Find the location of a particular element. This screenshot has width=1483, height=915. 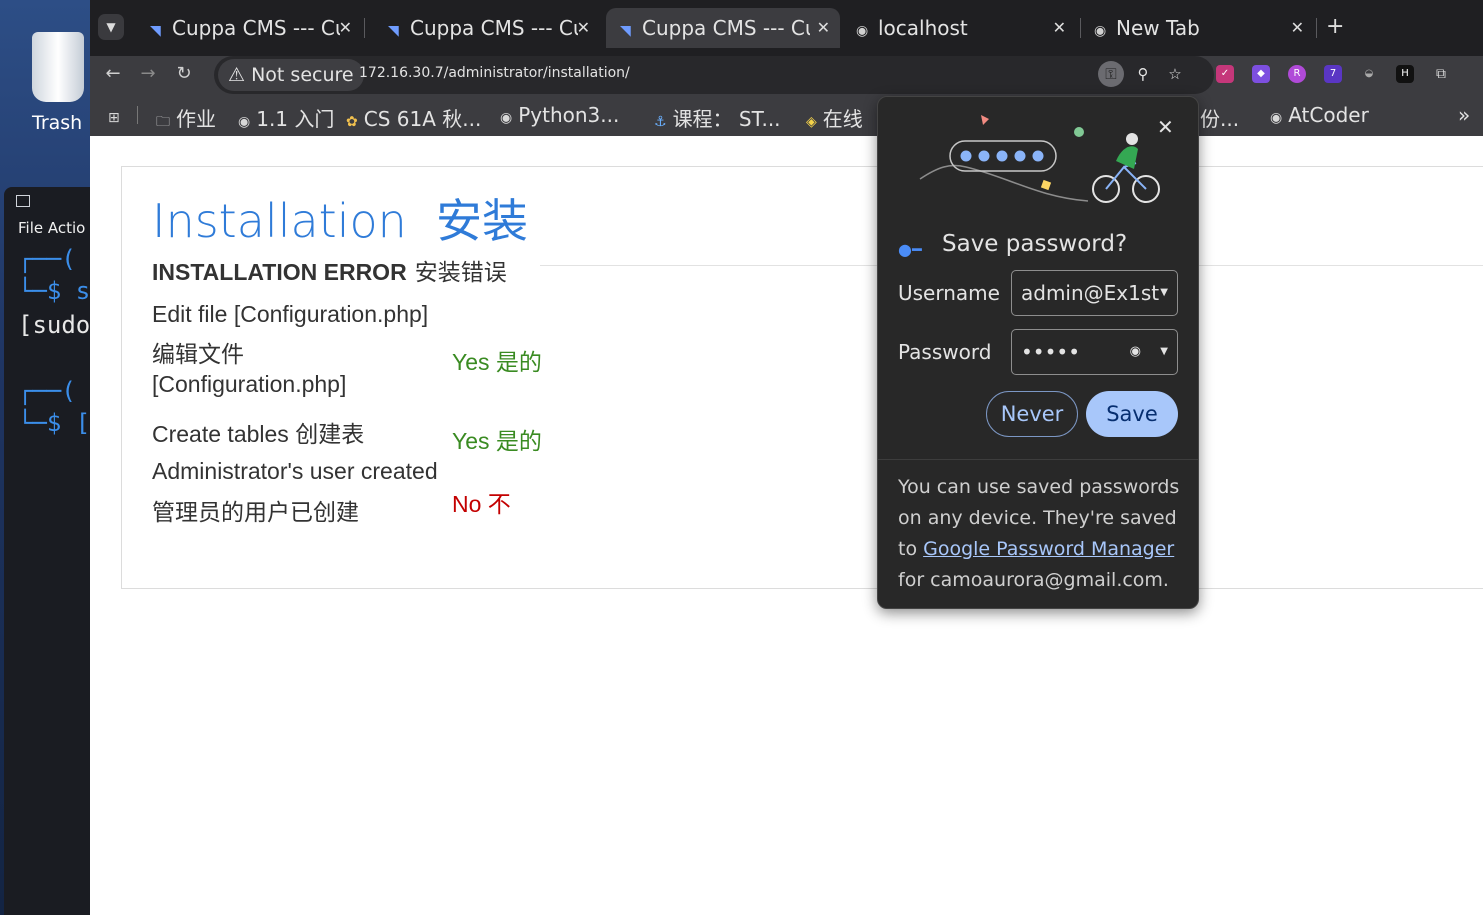

star-icon: ☆ is located at coordinates (1175, 74).